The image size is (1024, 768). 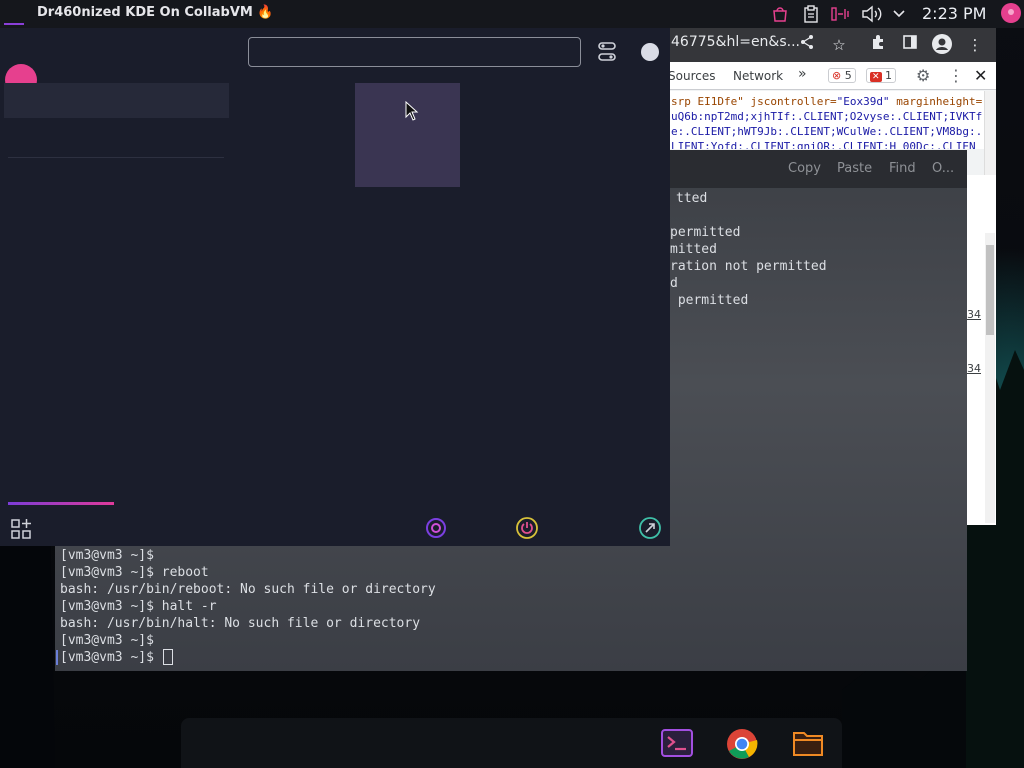 I want to click on user-menu-avatar, so click(x=1011, y=13).